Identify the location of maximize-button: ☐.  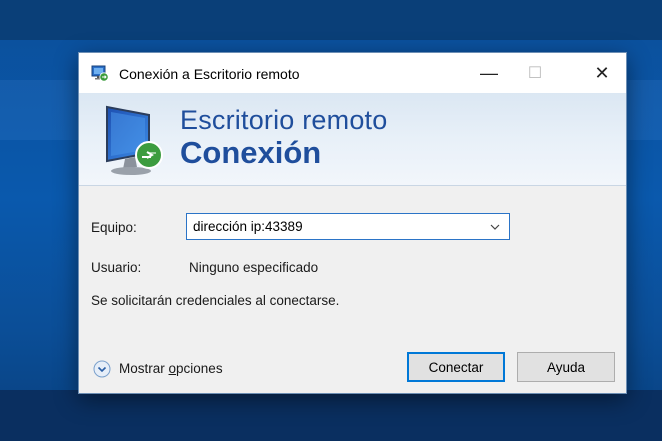
(535, 73).